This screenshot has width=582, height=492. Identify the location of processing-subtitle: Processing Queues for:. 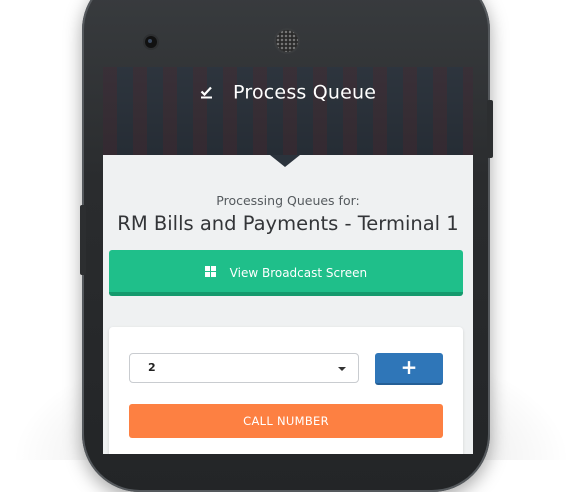
(288, 200).